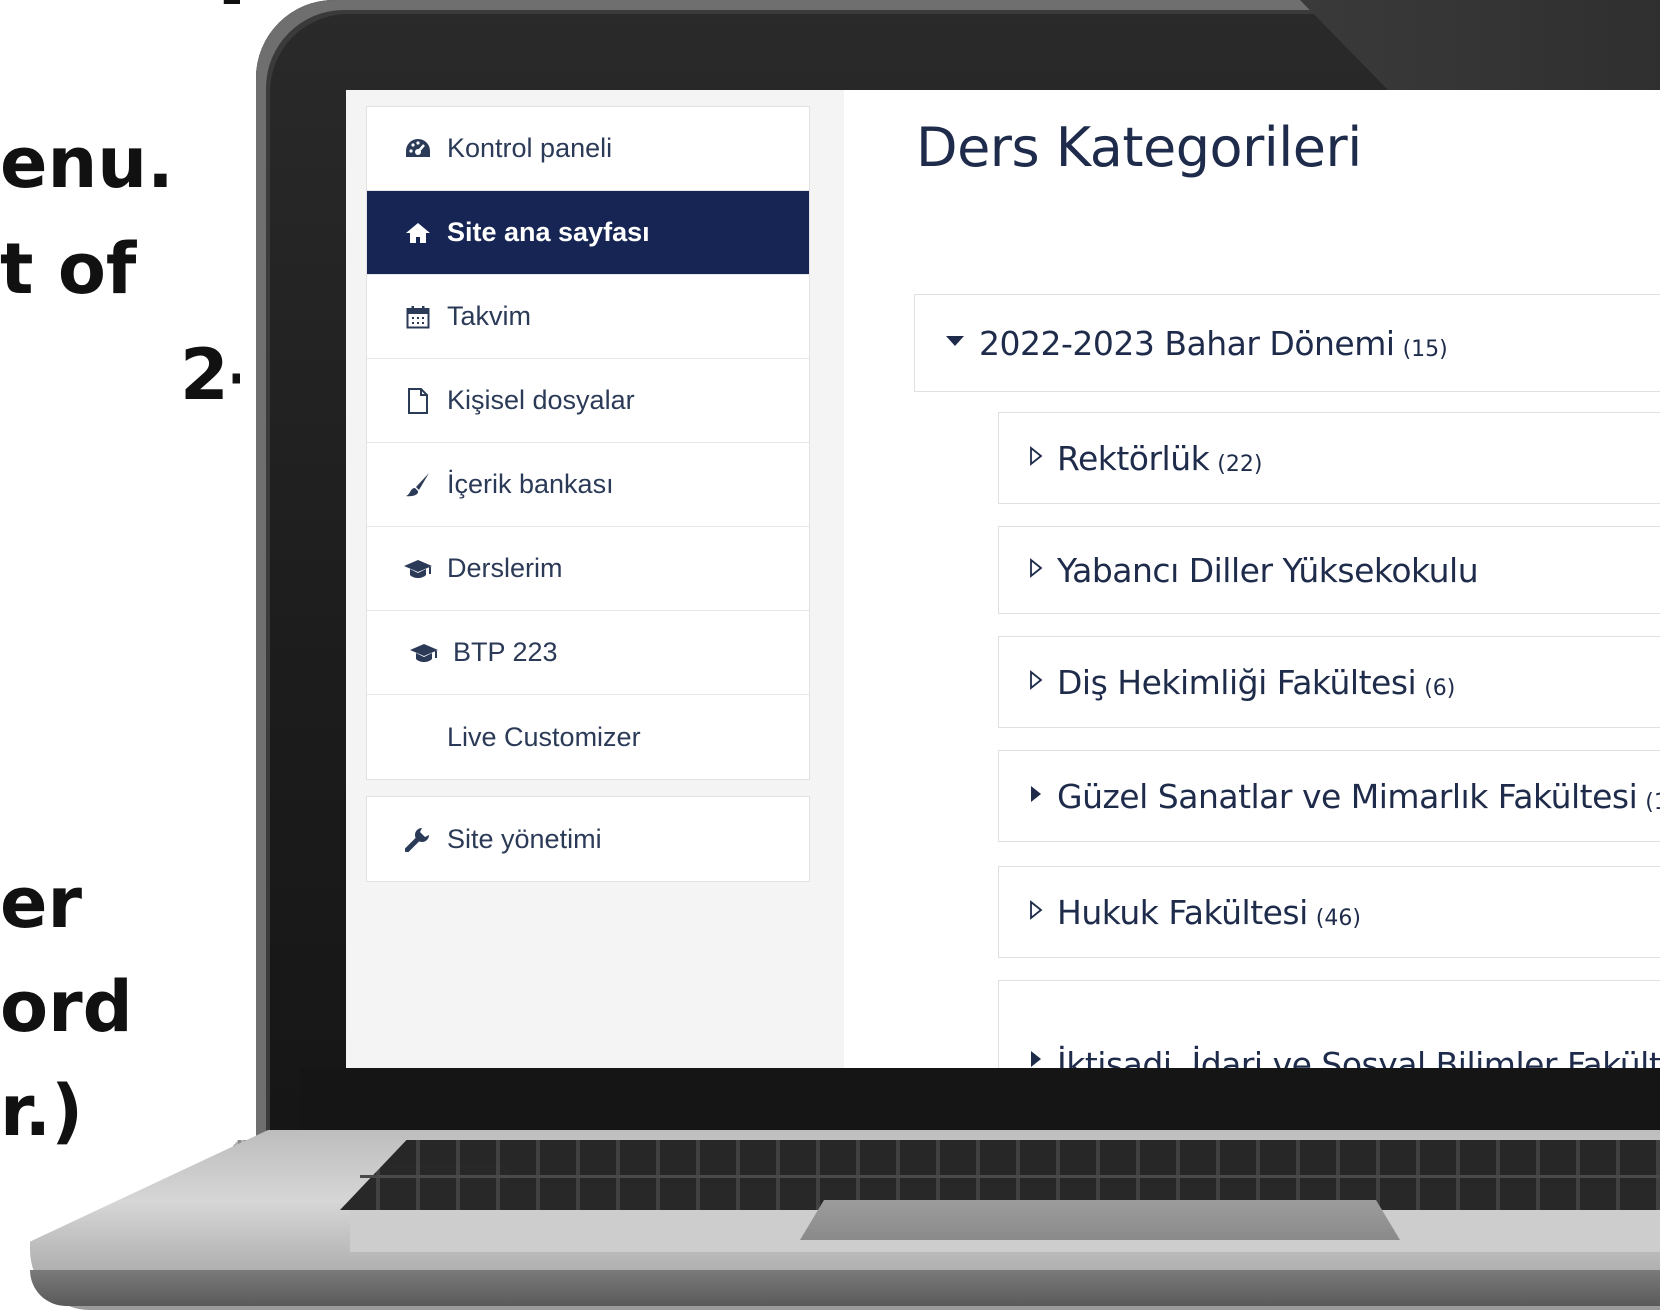 This screenshot has width=1660, height=1310. What do you see at coordinates (418, 401) in the screenshot?
I see `file-icon` at bounding box center [418, 401].